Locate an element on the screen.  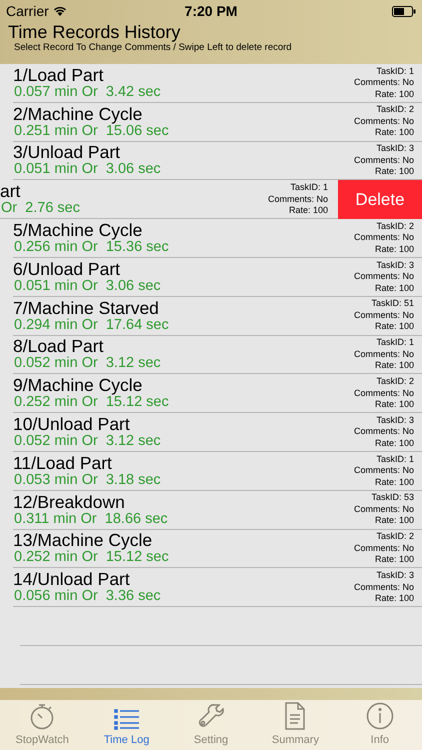
delete-button: Delete is located at coordinates (380, 200).